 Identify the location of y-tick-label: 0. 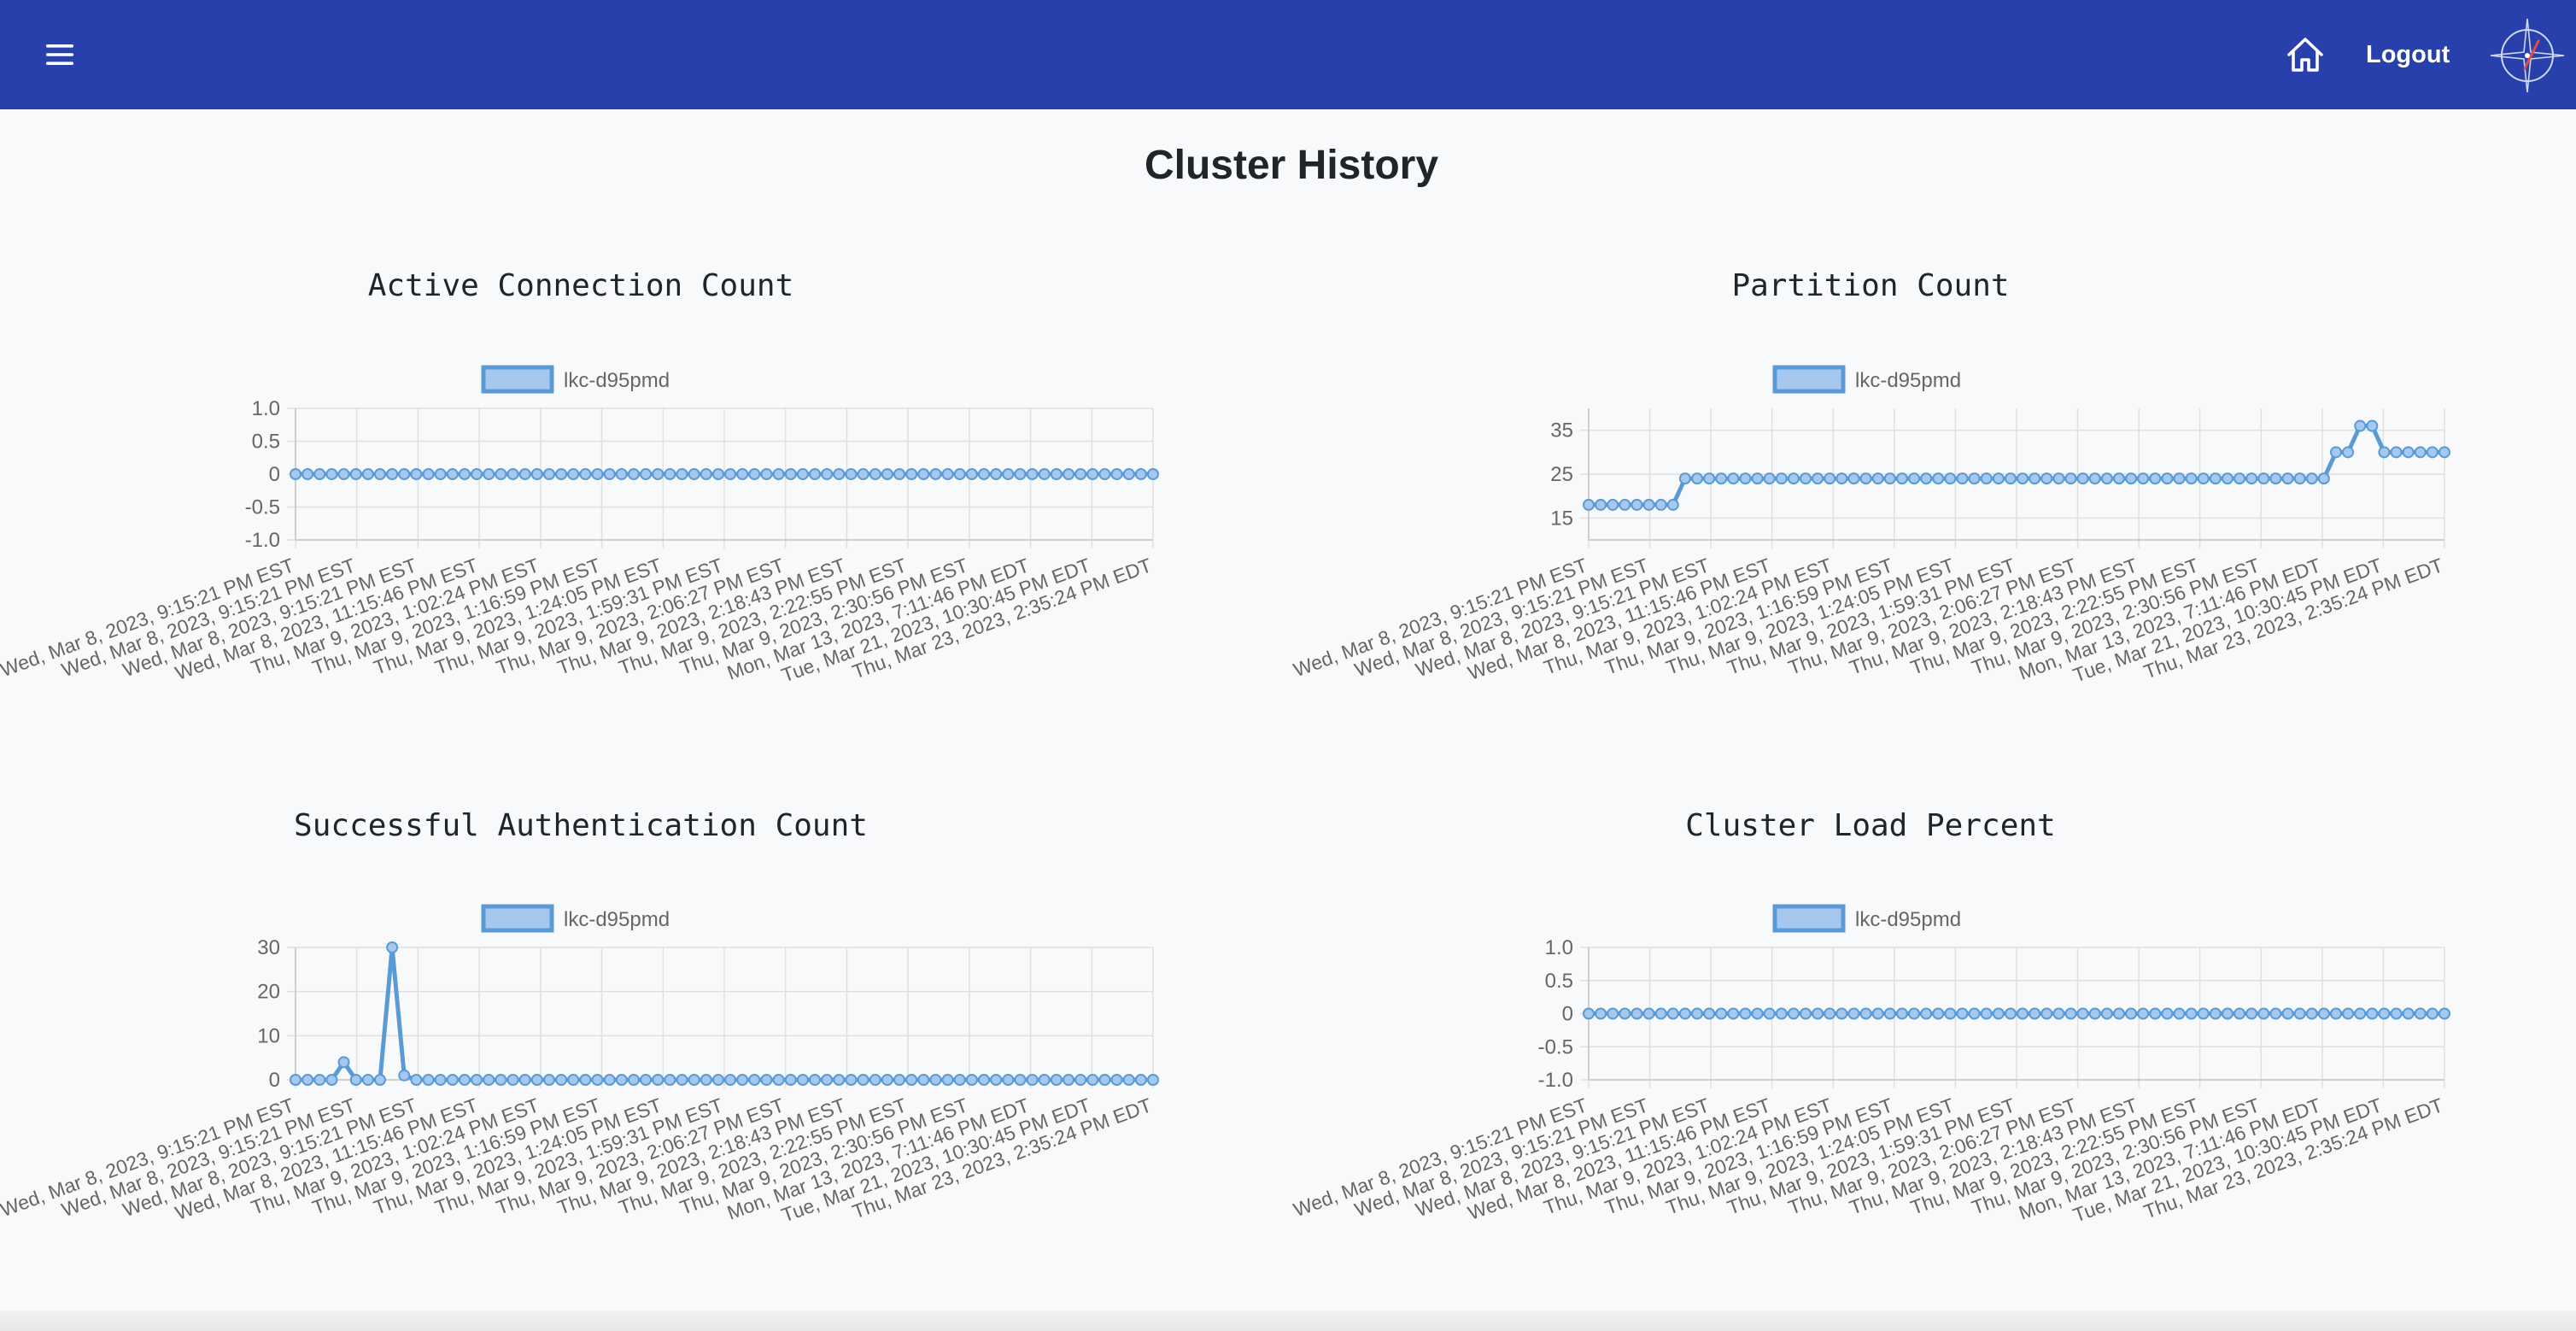
(274, 1080).